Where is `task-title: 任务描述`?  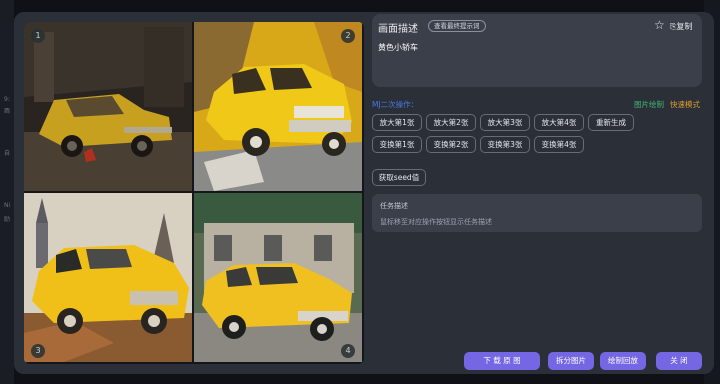
task-title: 任务描述 is located at coordinates (394, 206).